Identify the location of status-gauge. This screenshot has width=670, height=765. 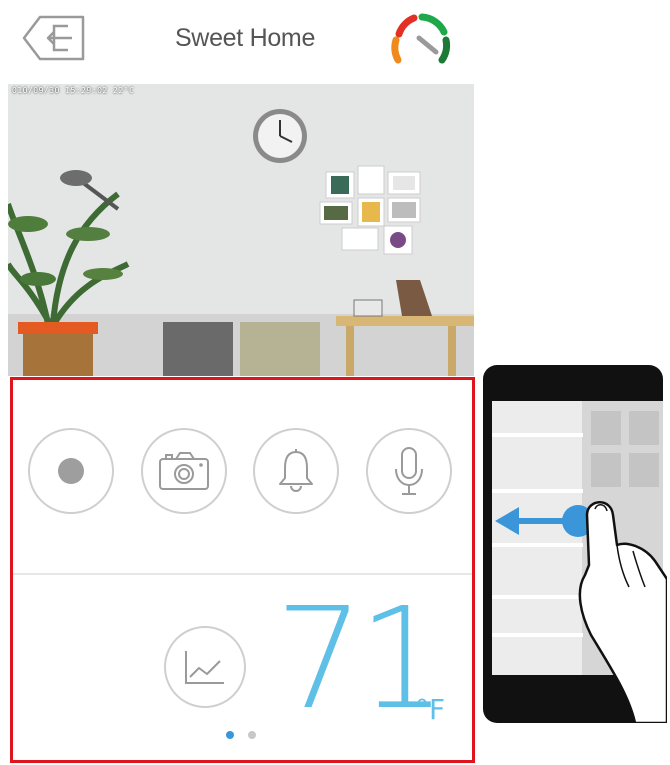
(420, 43).